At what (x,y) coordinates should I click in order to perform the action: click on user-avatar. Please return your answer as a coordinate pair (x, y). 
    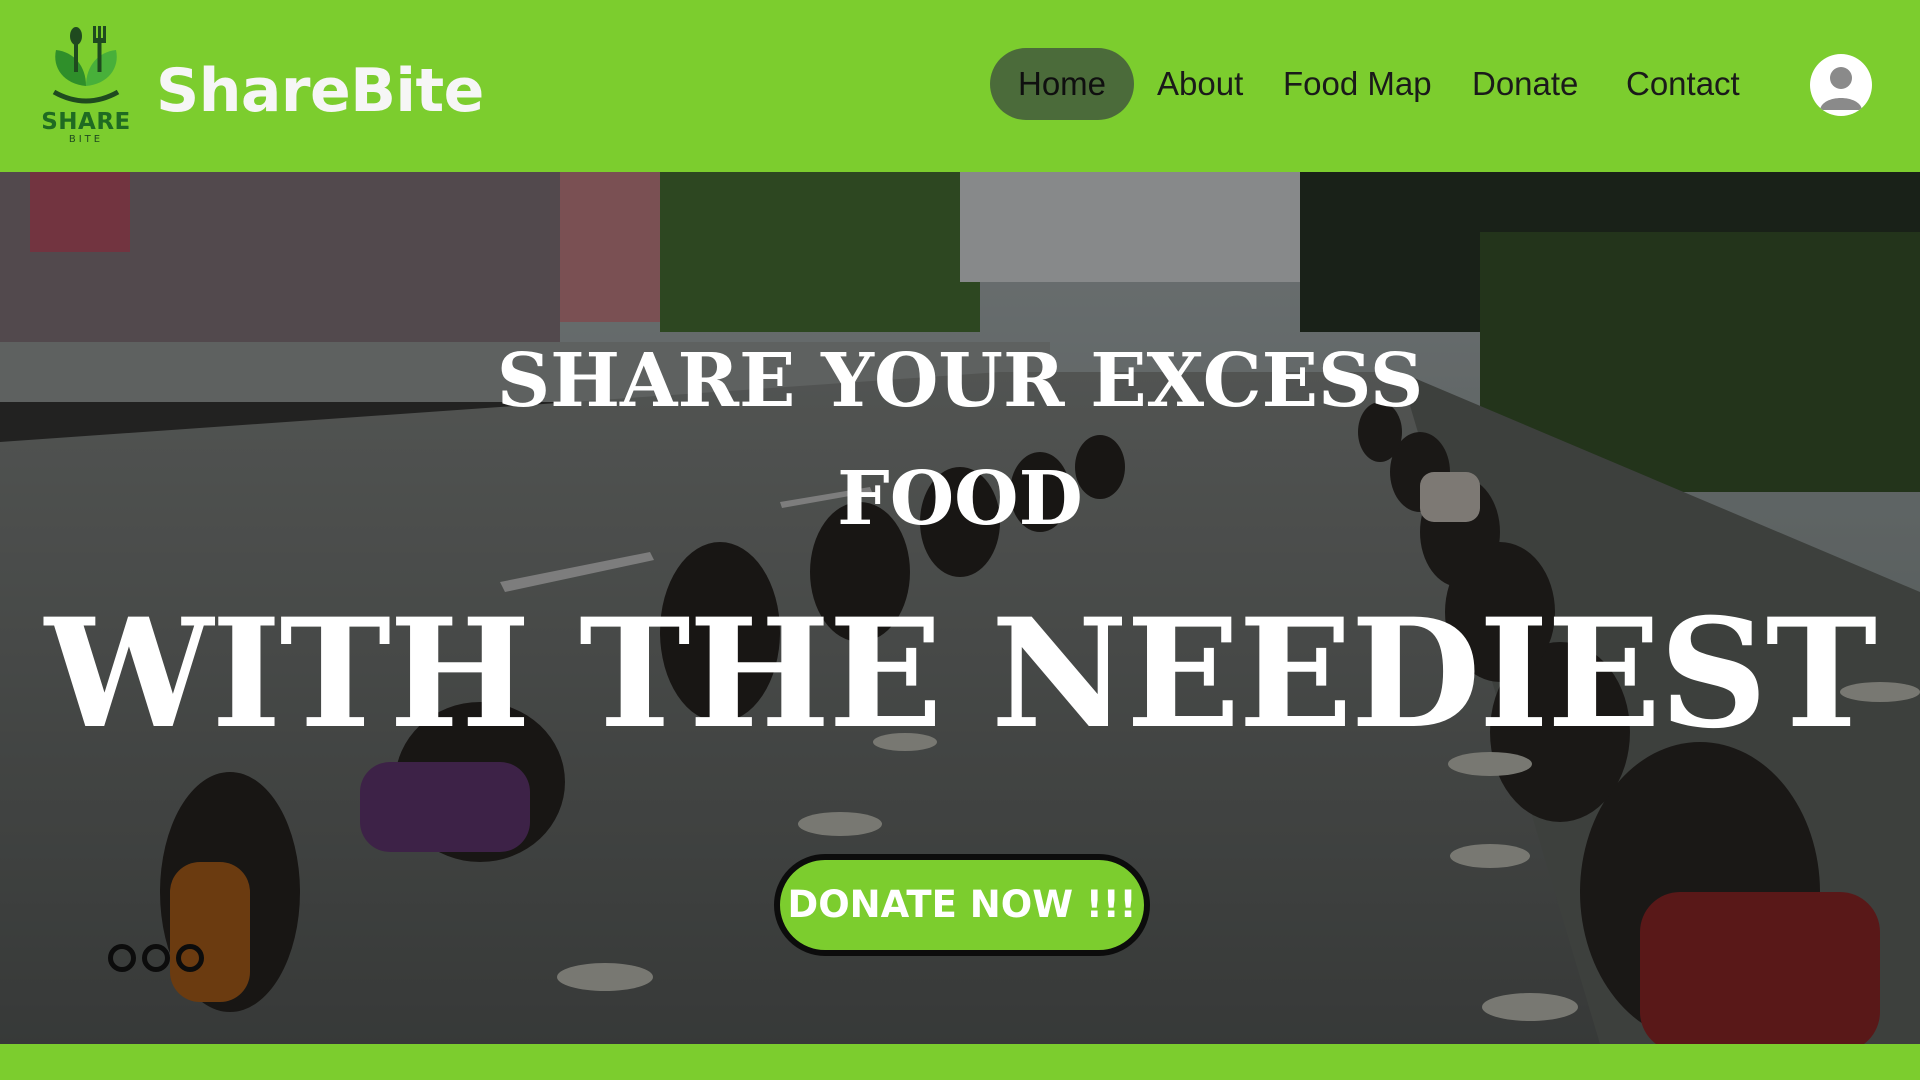
    Looking at the image, I should click on (1841, 85).